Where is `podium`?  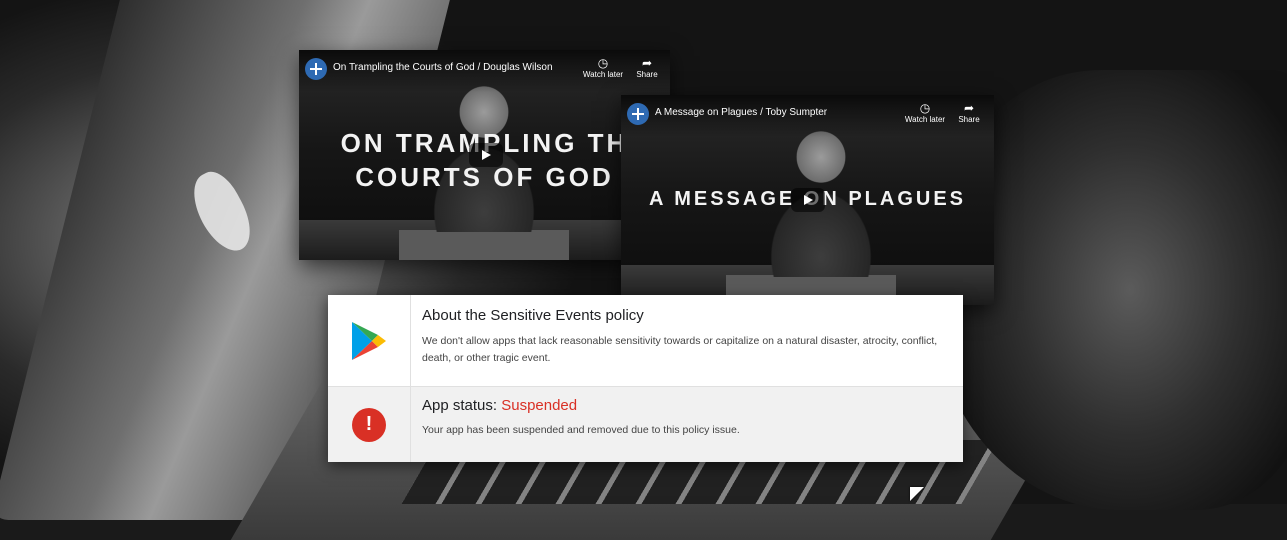 podium is located at coordinates (484, 245).